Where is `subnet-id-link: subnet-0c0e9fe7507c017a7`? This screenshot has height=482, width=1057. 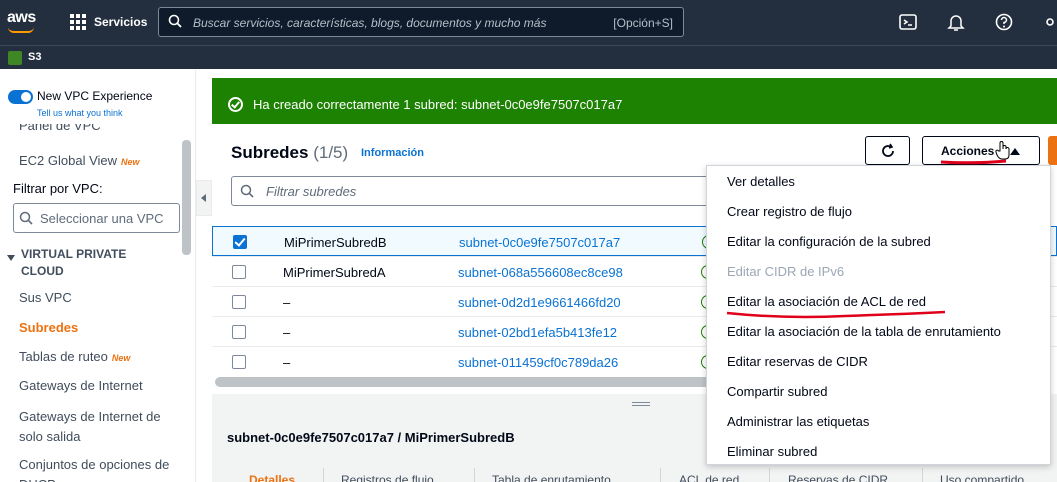 subnet-id-link: subnet-0c0e9fe7507c017a7 is located at coordinates (539, 242).